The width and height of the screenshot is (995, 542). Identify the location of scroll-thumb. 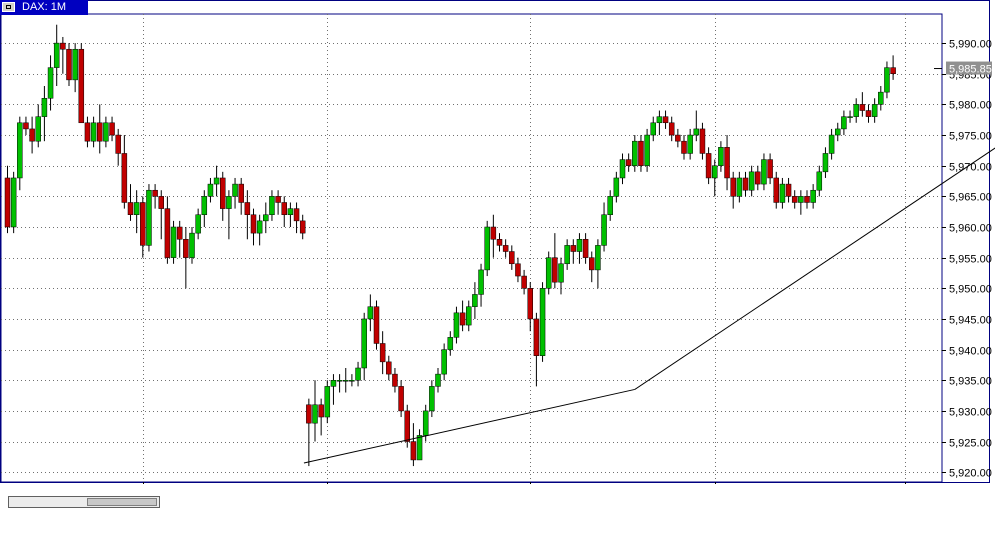
(122, 502).